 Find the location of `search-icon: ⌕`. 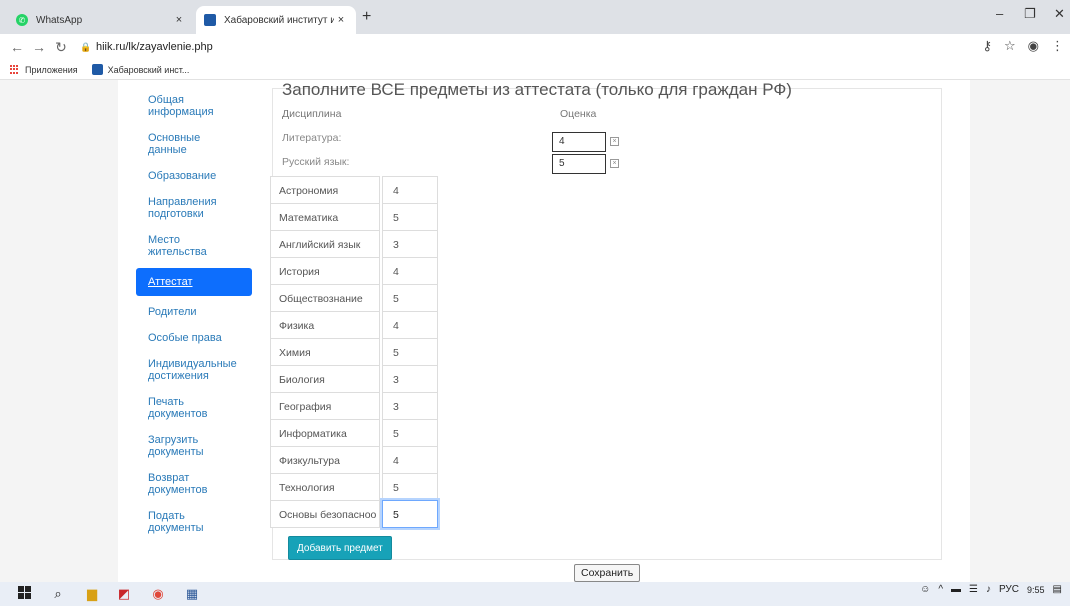

search-icon: ⌕ is located at coordinates (58, 594).